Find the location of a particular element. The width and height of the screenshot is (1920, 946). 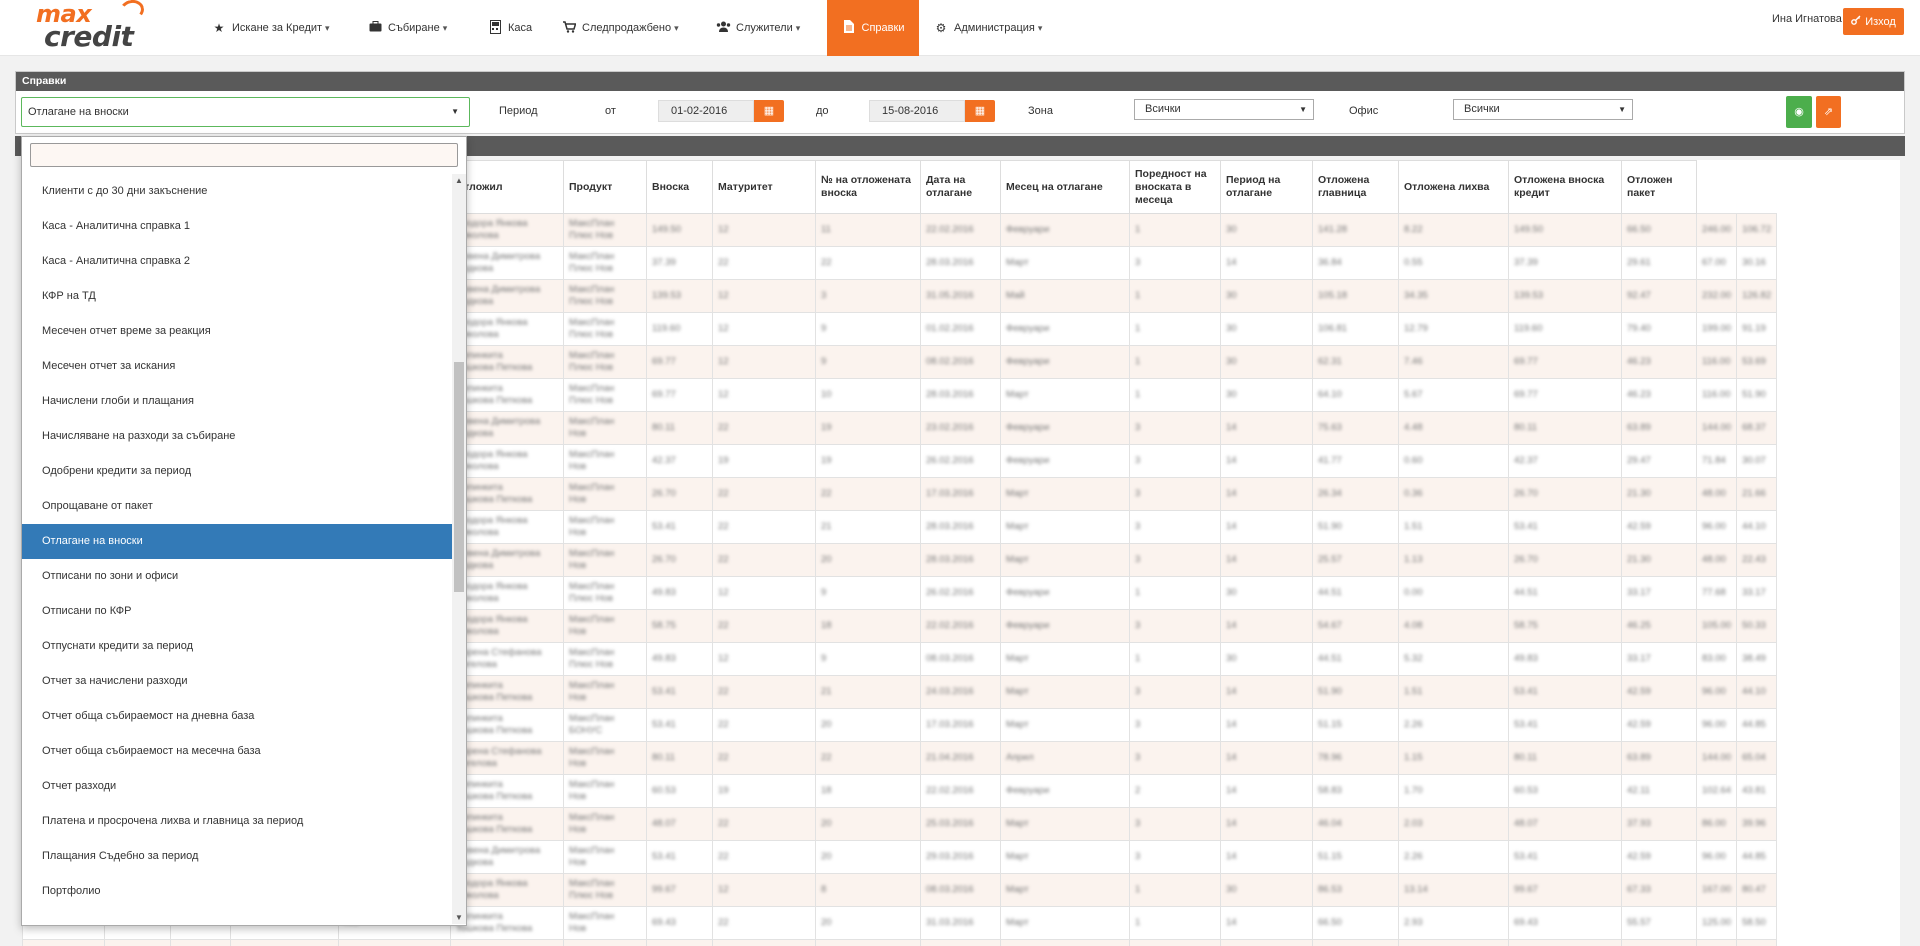

value-cell: 0.36 is located at coordinates (1453, 494).